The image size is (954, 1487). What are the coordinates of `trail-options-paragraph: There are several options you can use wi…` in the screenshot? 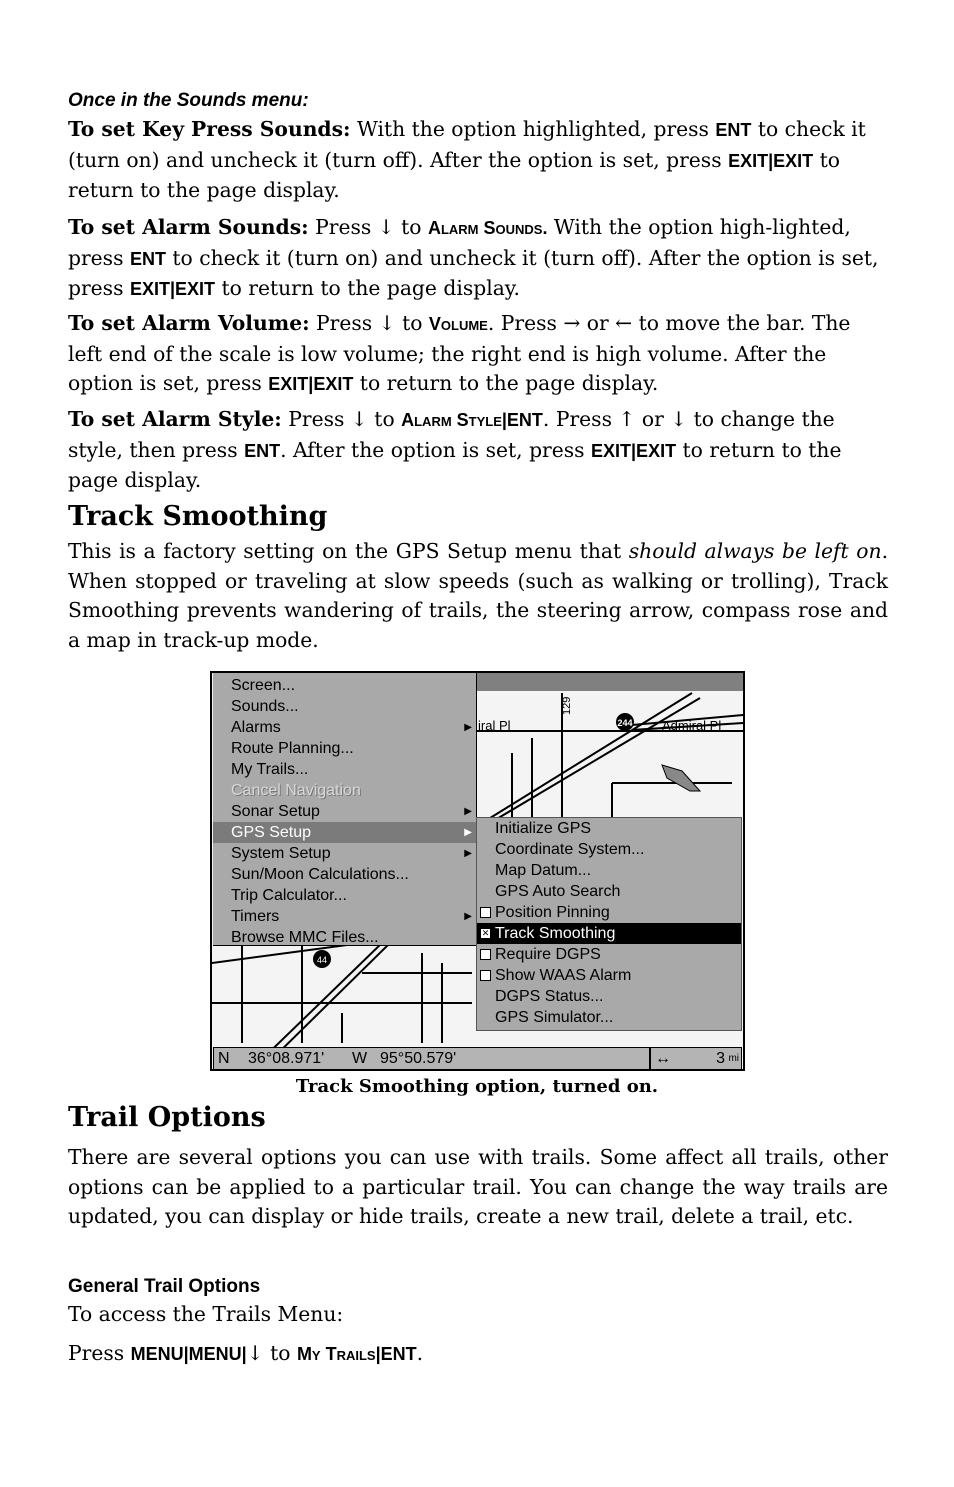 It's located at (478, 1187).